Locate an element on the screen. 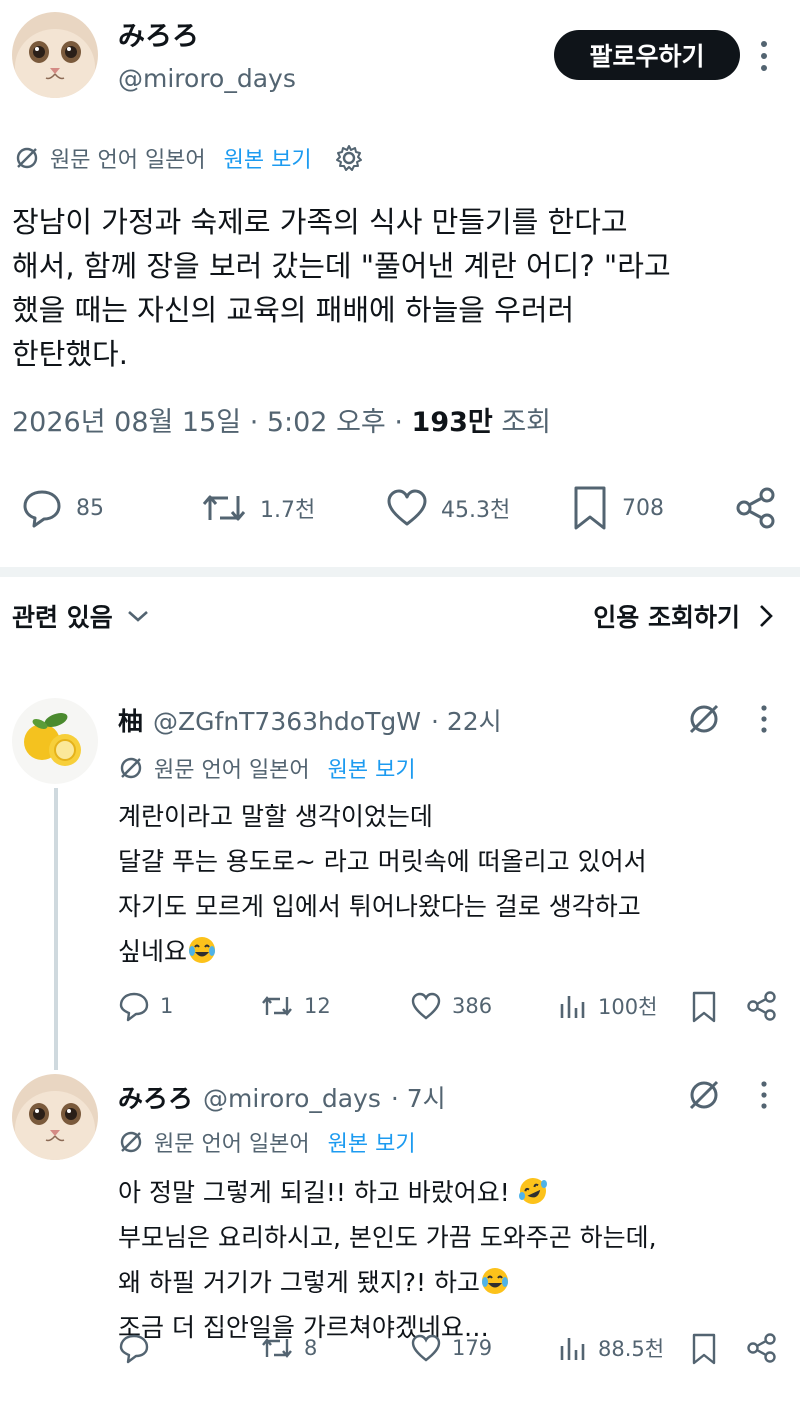 The image size is (800, 1408). reply-views-button: 88.5천 is located at coordinates (611, 1348).